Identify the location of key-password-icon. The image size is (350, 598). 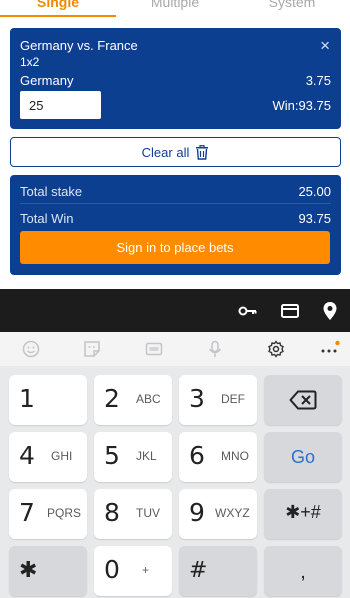
(248, 311).